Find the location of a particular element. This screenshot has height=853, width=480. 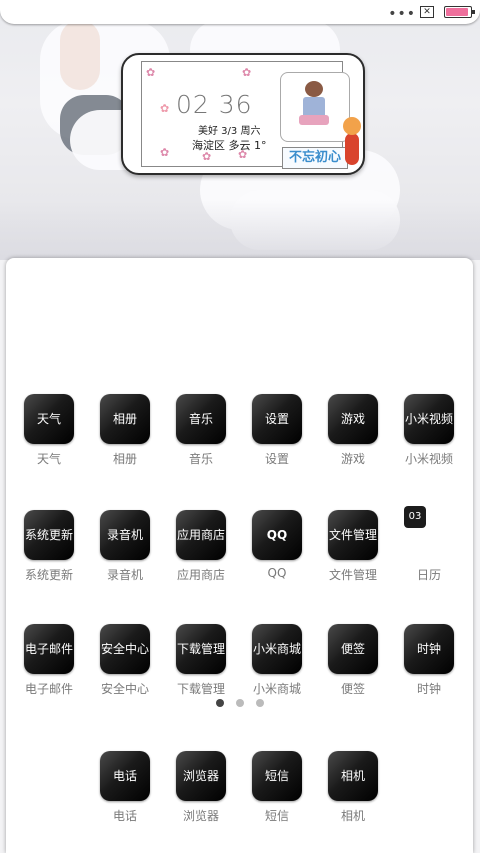

security-icon: 安全中心 is located at coordinates (125, 649).